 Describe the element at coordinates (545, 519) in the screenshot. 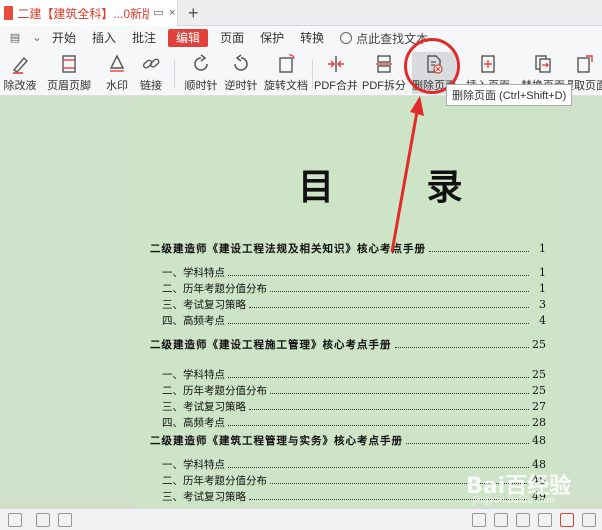

I see `book-view-icon` at that location.